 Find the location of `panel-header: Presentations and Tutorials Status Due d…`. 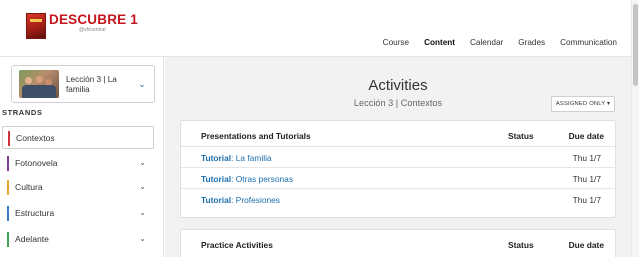

panel-header: Presentations and Tutorials Status Due d… is located at coordinates (399, 134).